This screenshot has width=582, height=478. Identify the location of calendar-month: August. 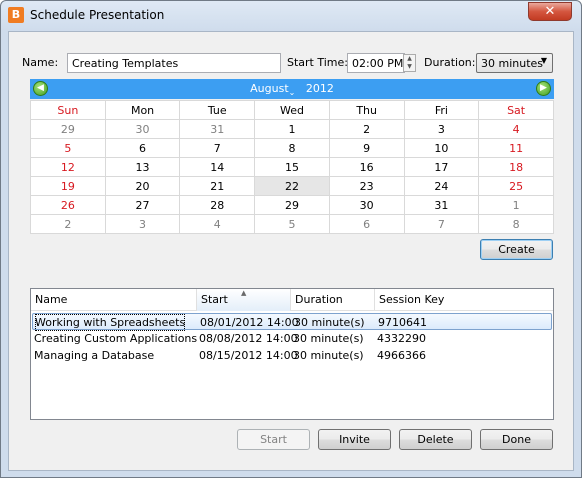
(269, 88).